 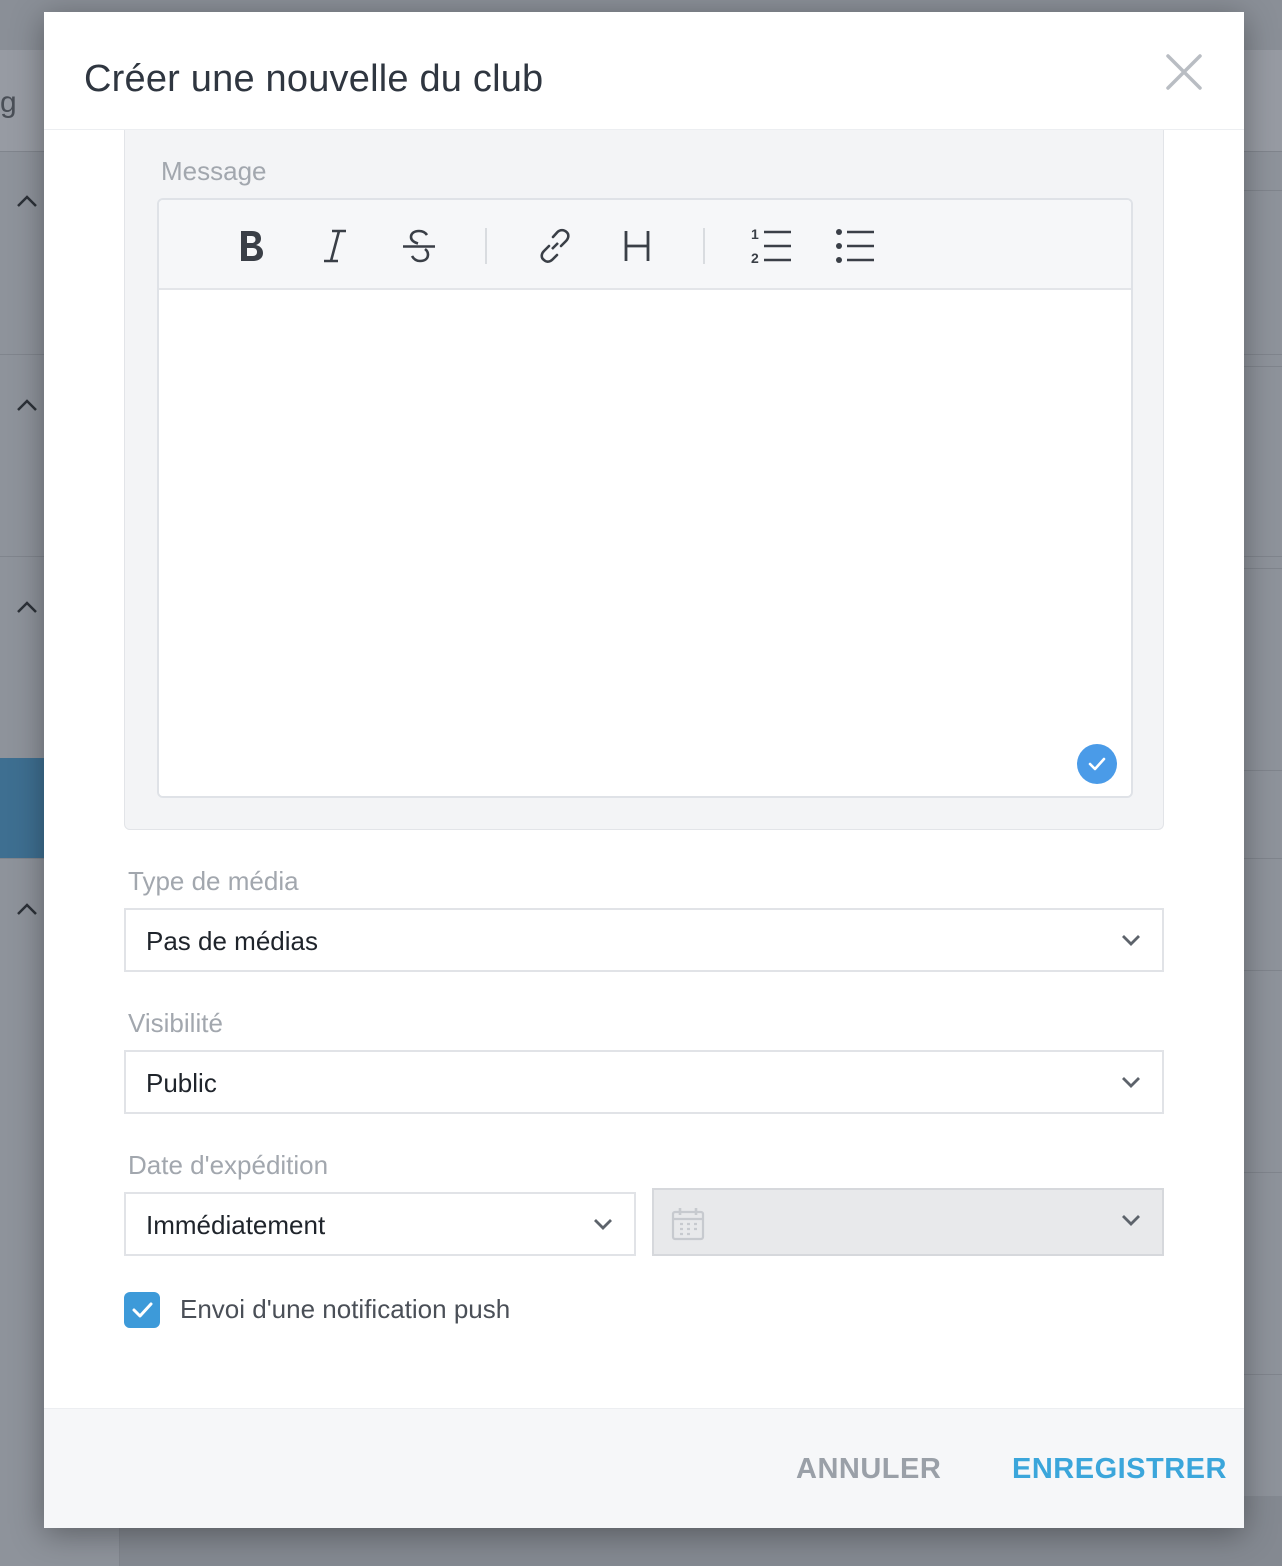 I want to click on heading-icon, so click(x=637, y=246).